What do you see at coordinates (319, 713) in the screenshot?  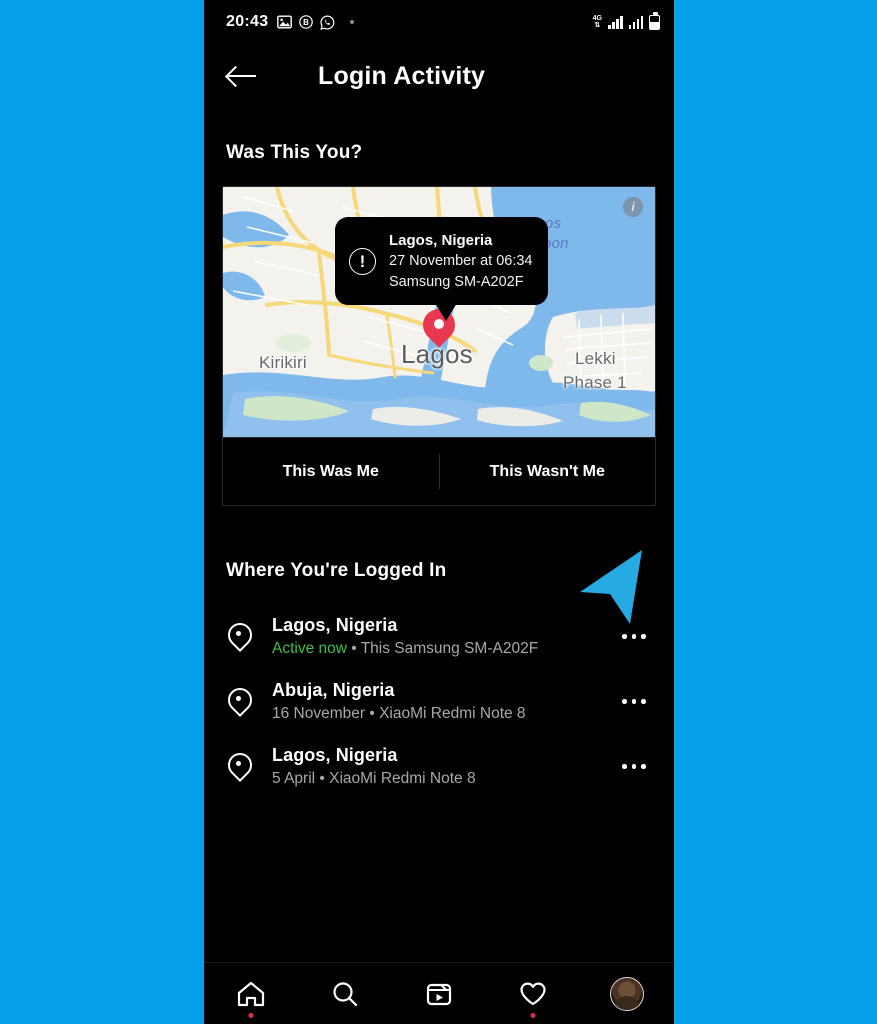 I see `session-status: 16 November` at bounding box center [319, 713].